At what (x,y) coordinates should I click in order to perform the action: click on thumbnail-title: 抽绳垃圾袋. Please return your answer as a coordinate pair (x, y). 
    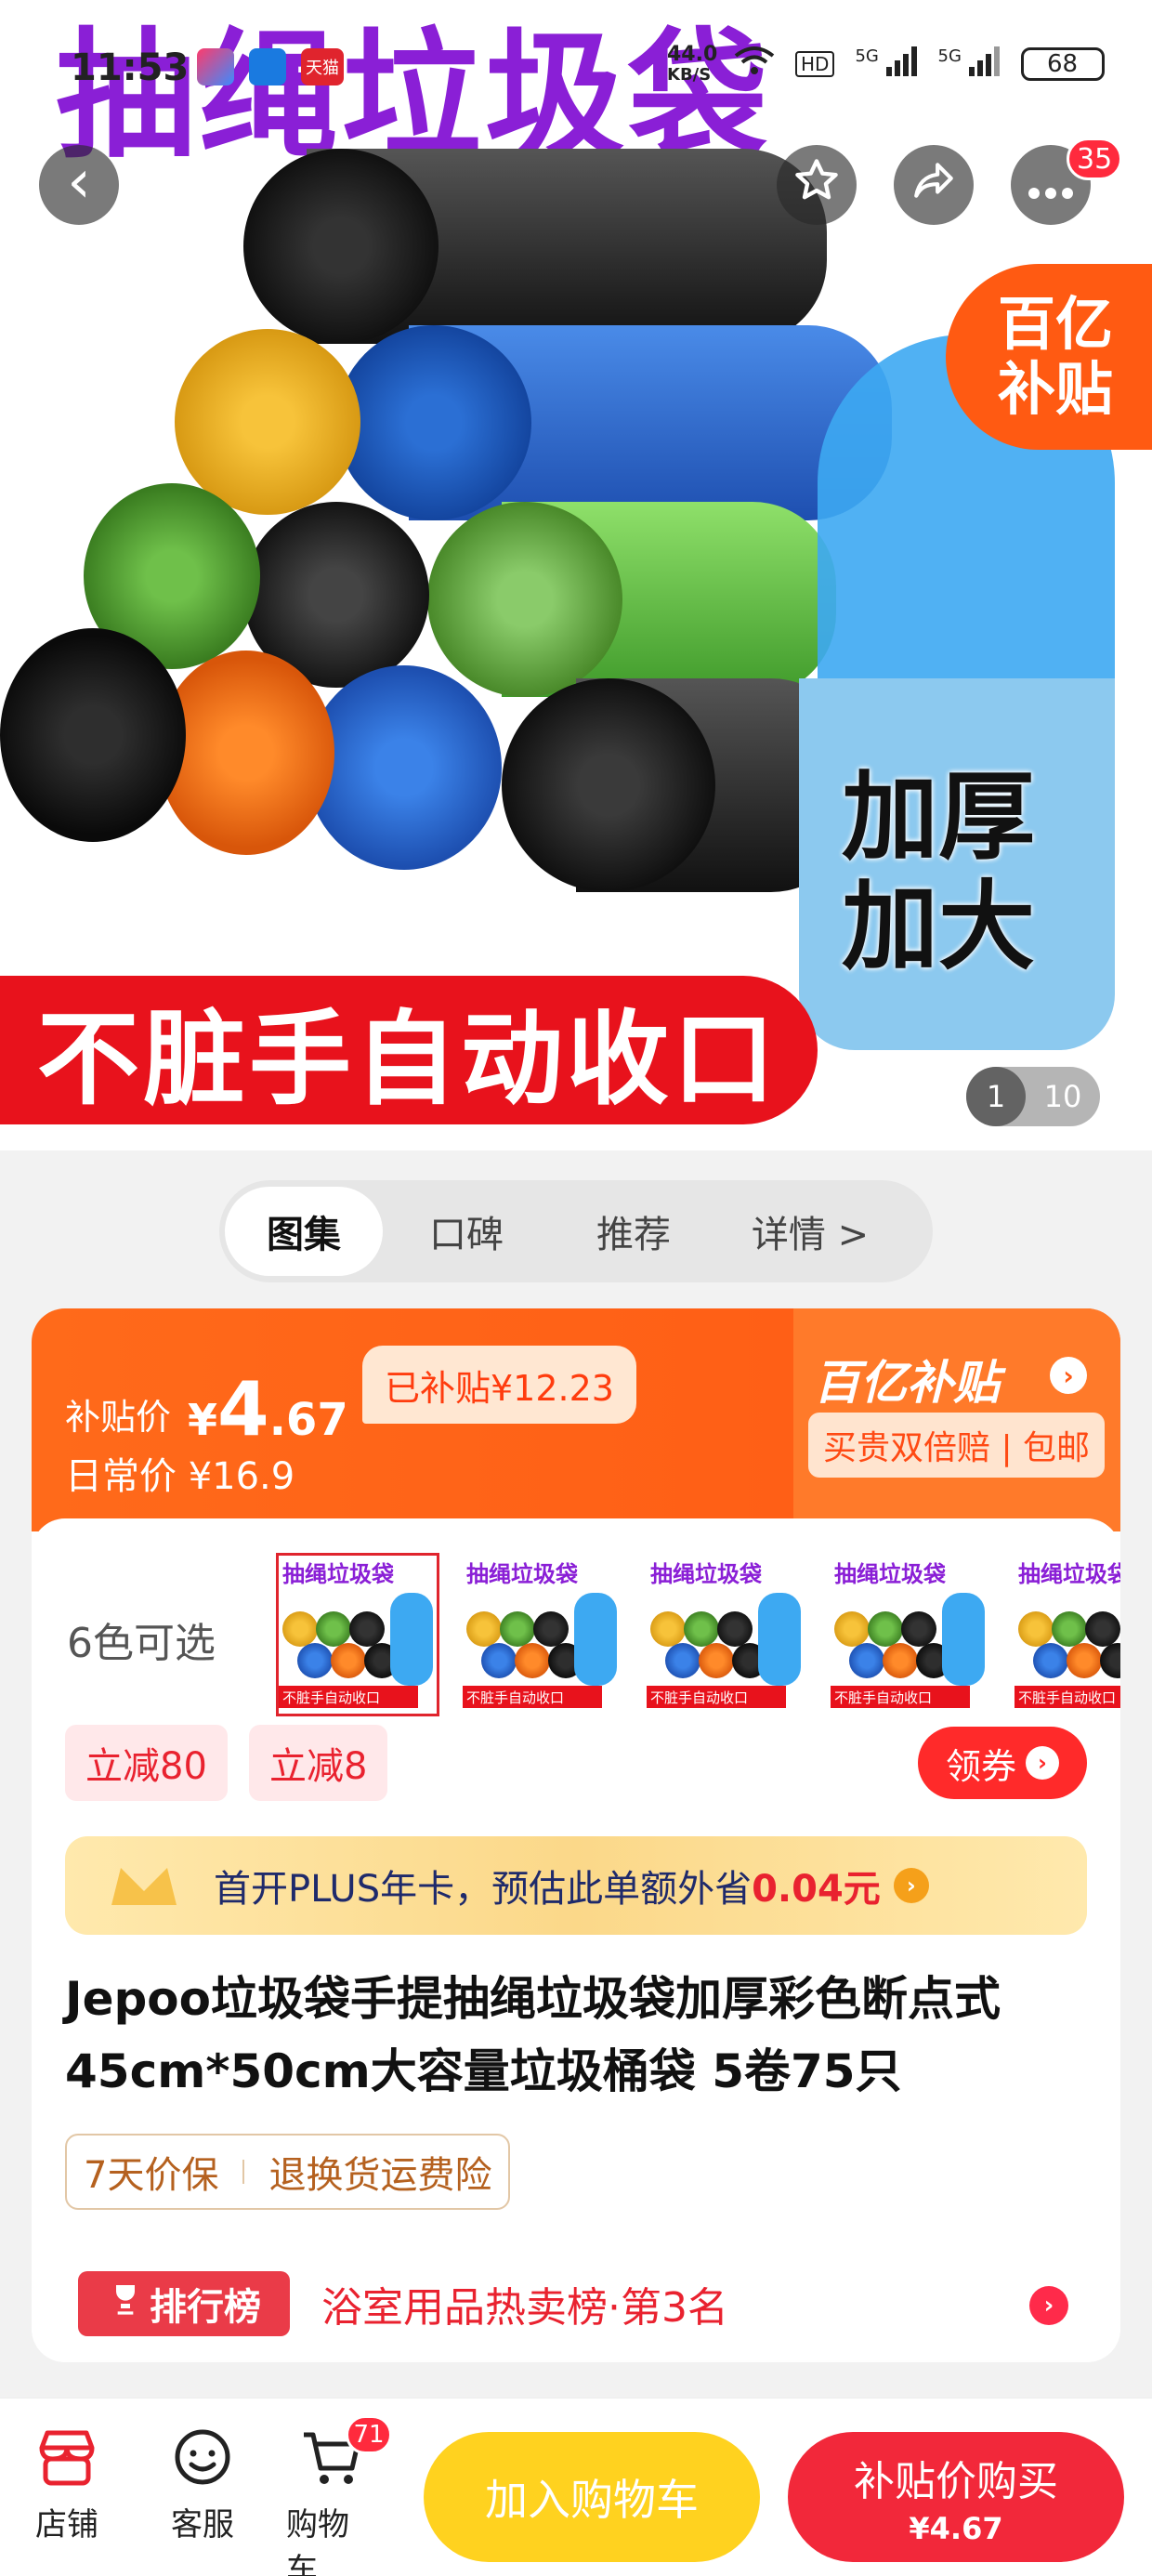
    Looking at the image, I should click on (890, 1574).